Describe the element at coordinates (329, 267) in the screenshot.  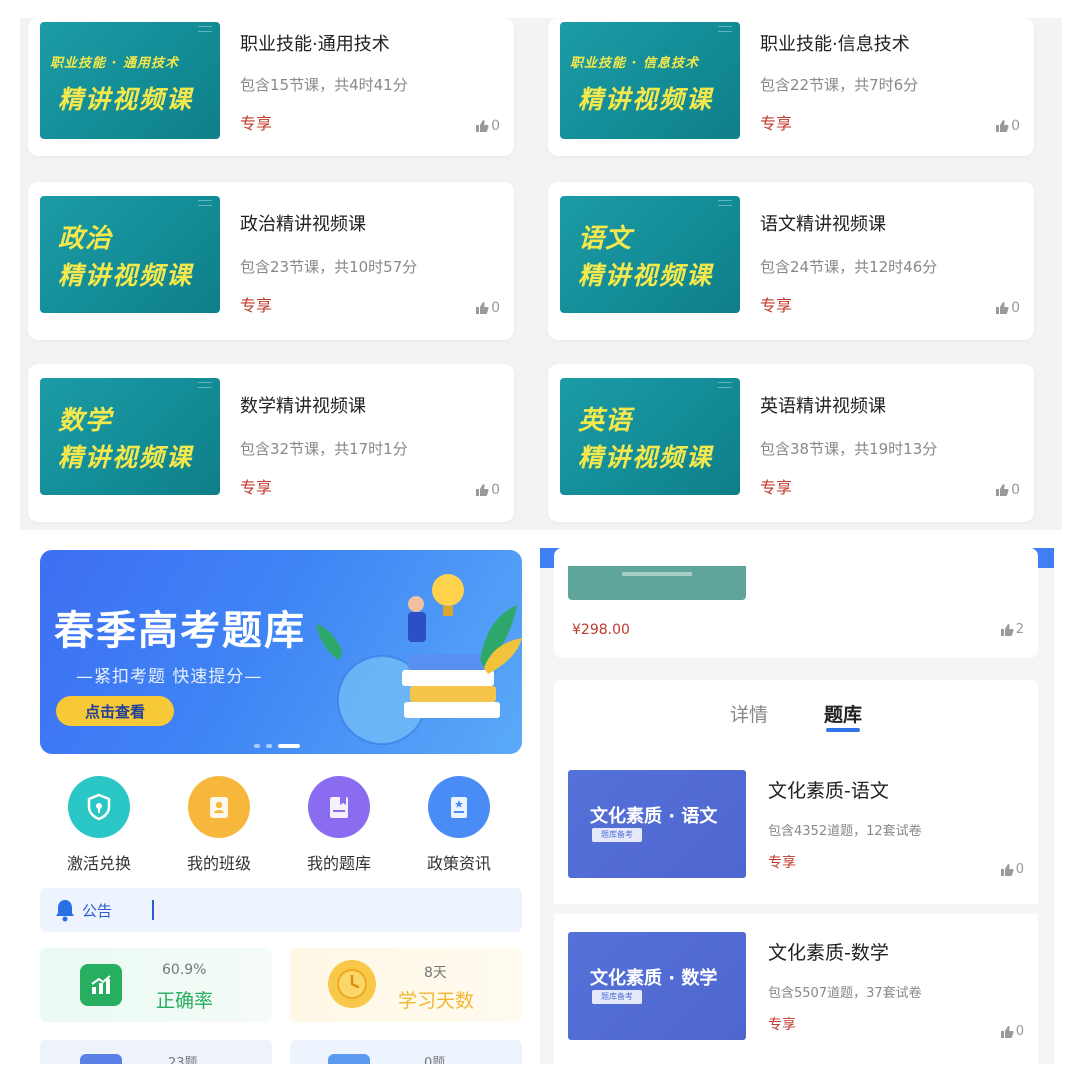
I see `course-meta: 包含23节课，共10时57分` at that location.